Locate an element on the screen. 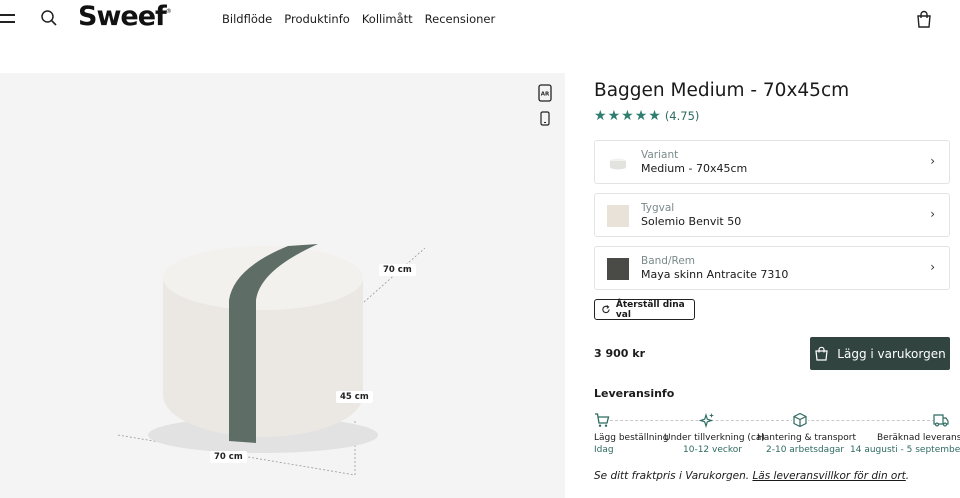  freight-text: Se ditt fraktpris i Varukorgen. is located at coordinates (672, 476).